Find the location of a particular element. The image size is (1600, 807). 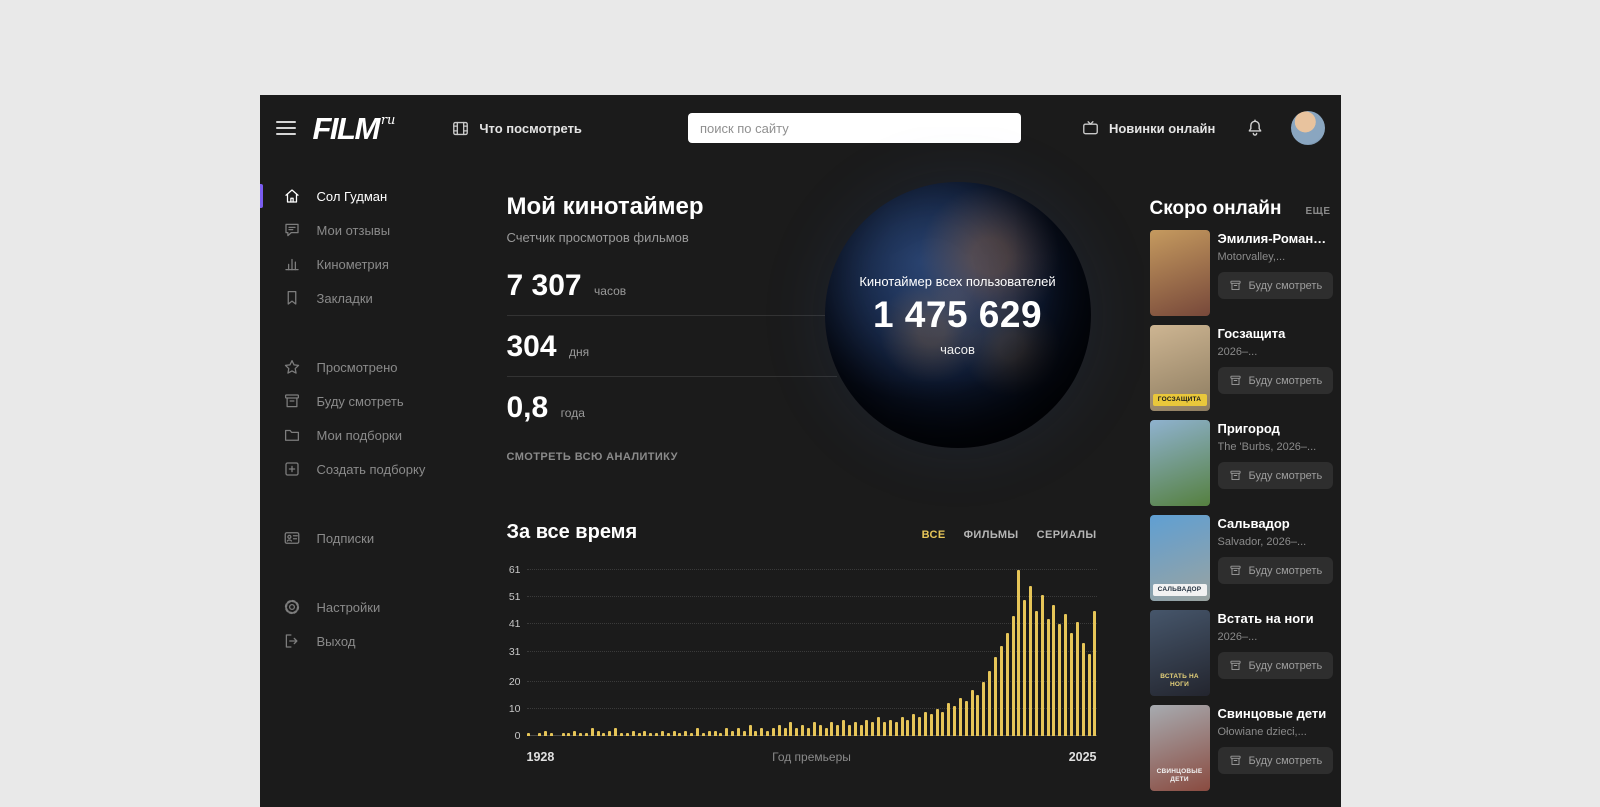

reviews-icon is located at coordinates (292, 230).